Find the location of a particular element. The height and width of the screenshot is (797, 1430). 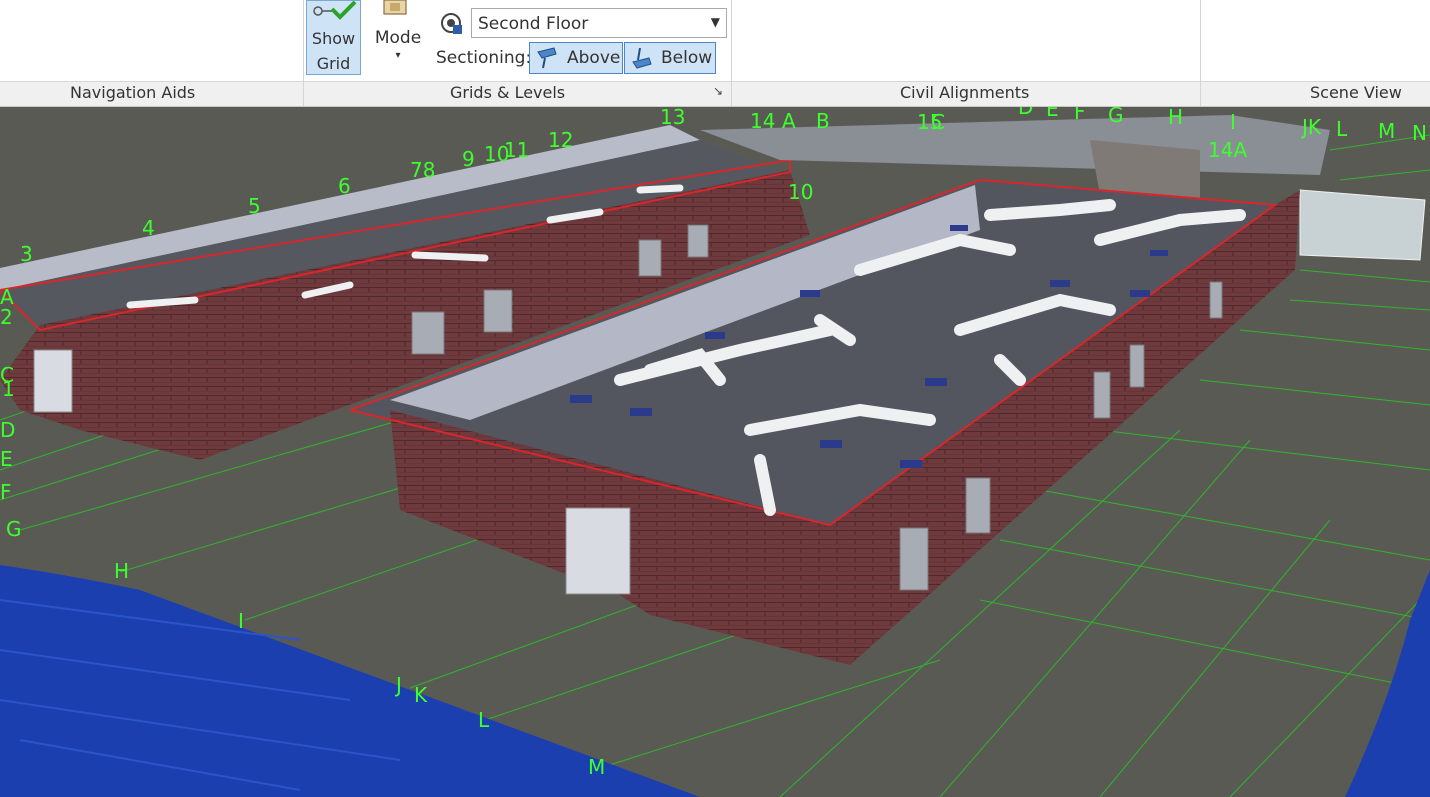

sectioning-label: Sectioning: is located at coordinates (484, 58).